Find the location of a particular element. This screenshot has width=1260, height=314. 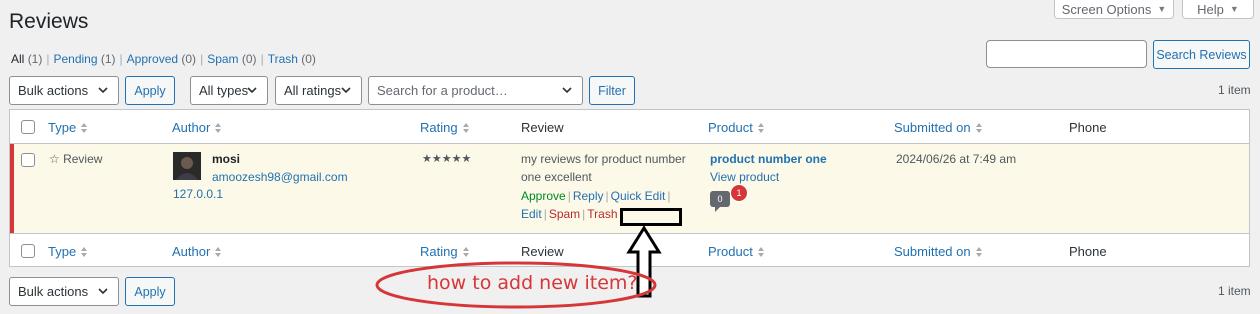

column-review: Review is located at coordinates (542, 127).